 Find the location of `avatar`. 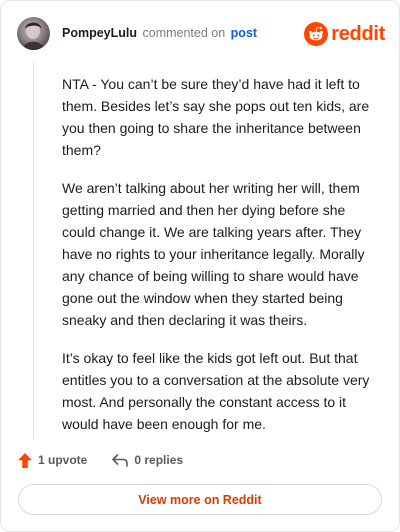

avatar is located at coordinates (33, 33).